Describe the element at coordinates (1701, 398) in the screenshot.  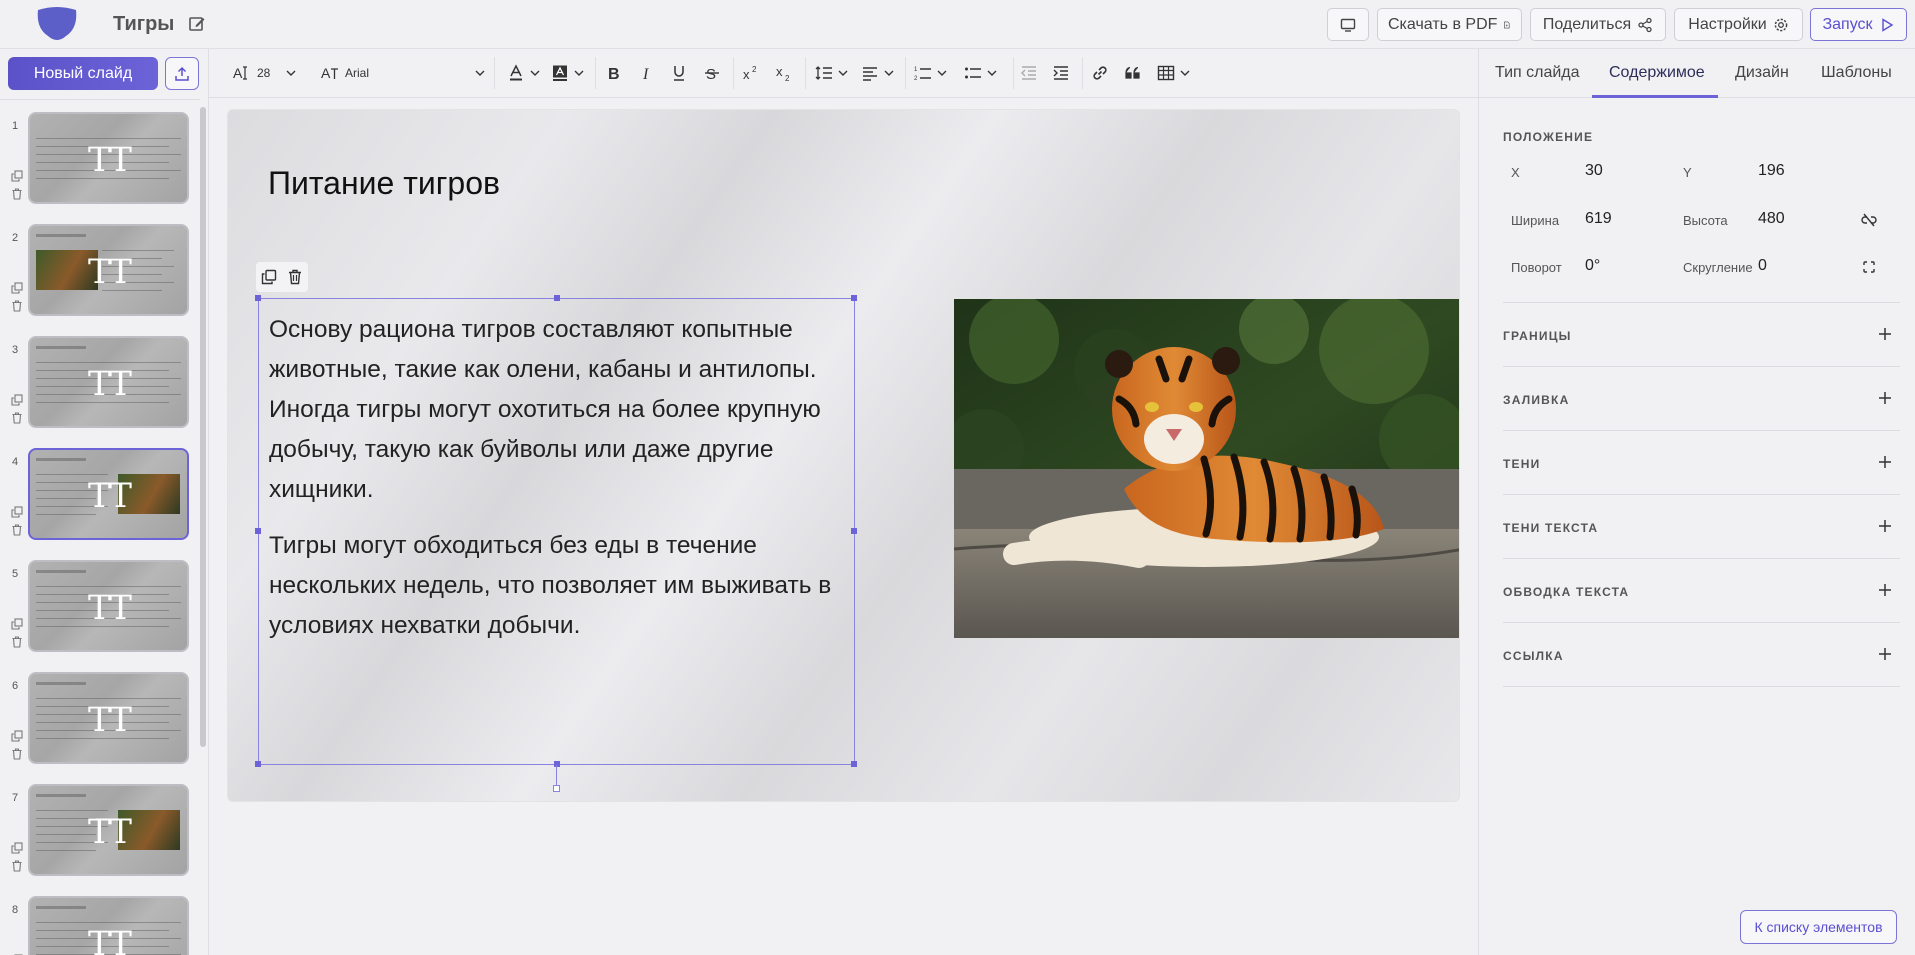
I see `fill-section: ЗАЛИВКА` at that location.